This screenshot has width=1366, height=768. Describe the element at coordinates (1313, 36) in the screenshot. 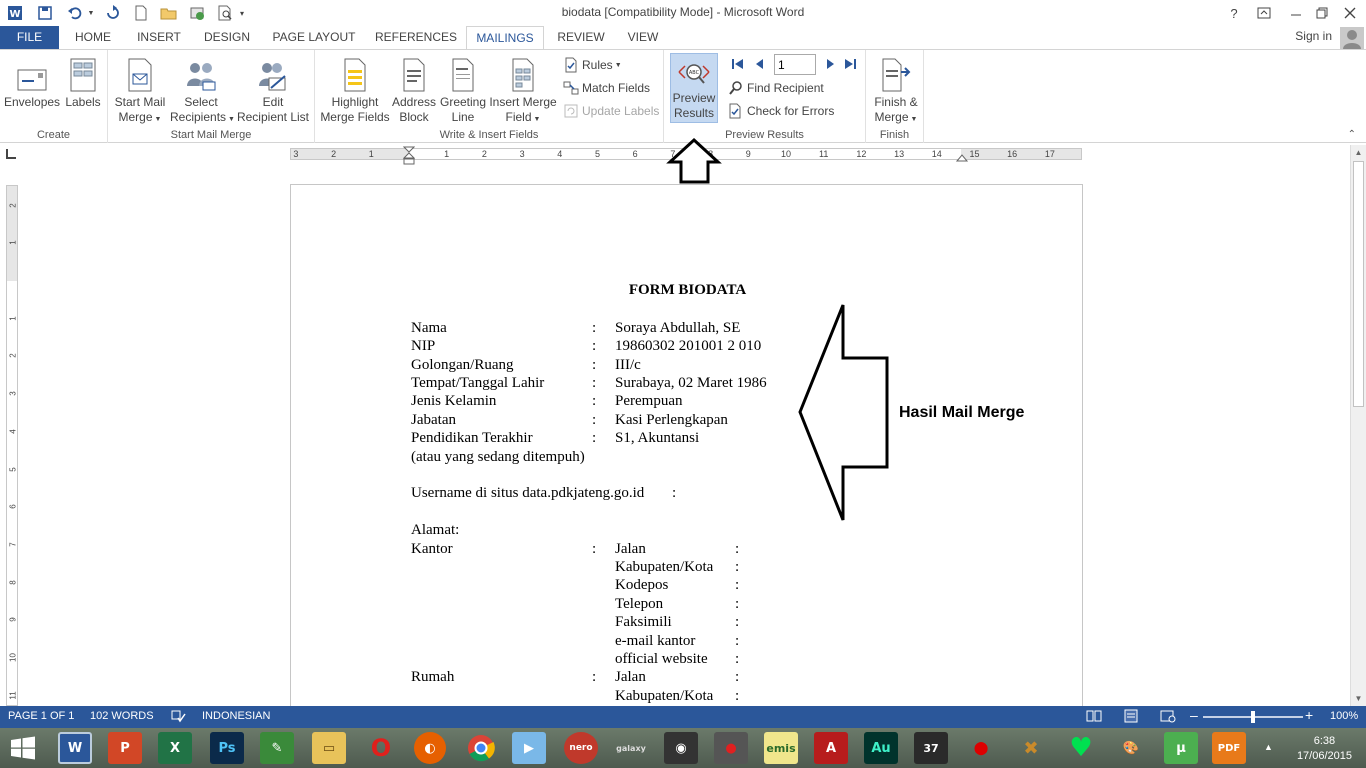

I see `sign-in-link: Sign in` at that location.